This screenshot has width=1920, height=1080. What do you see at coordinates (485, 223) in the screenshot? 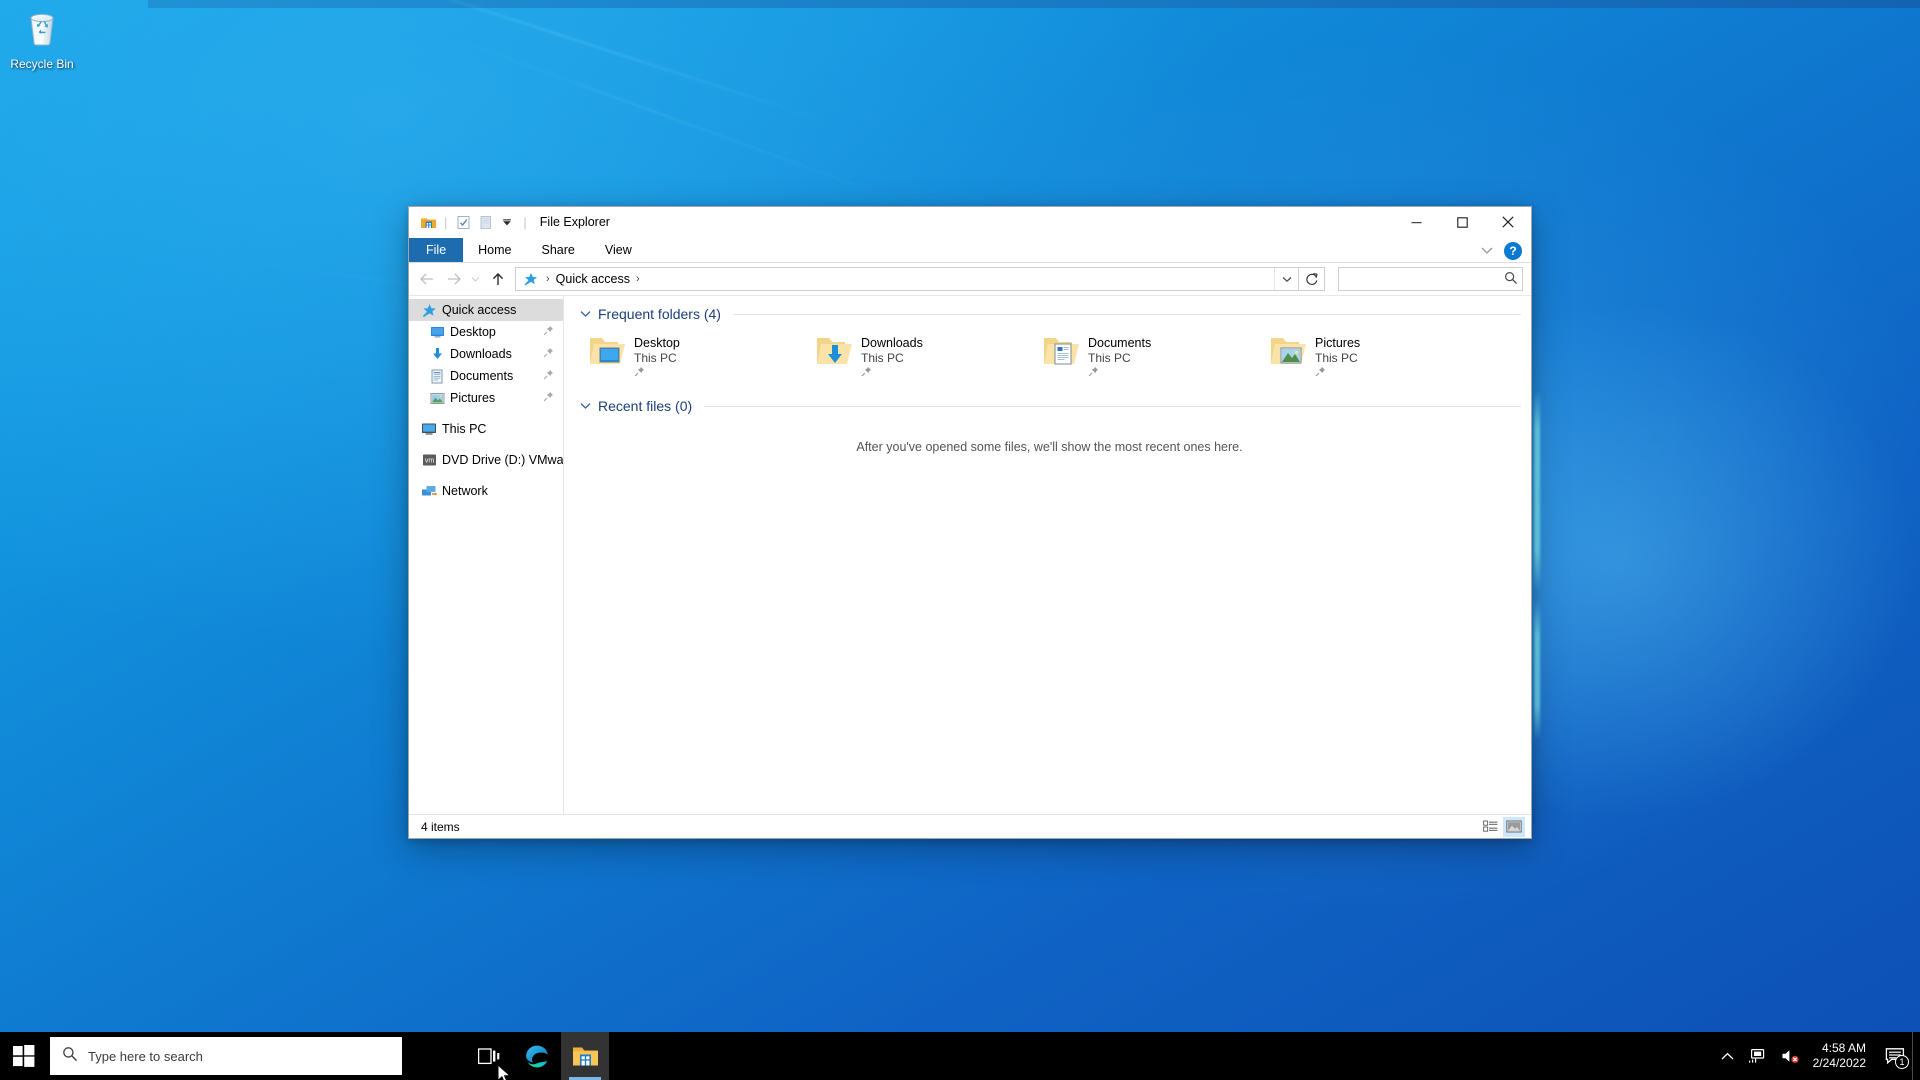
I see `new-folder-icon` at bounding box center [485, 223].